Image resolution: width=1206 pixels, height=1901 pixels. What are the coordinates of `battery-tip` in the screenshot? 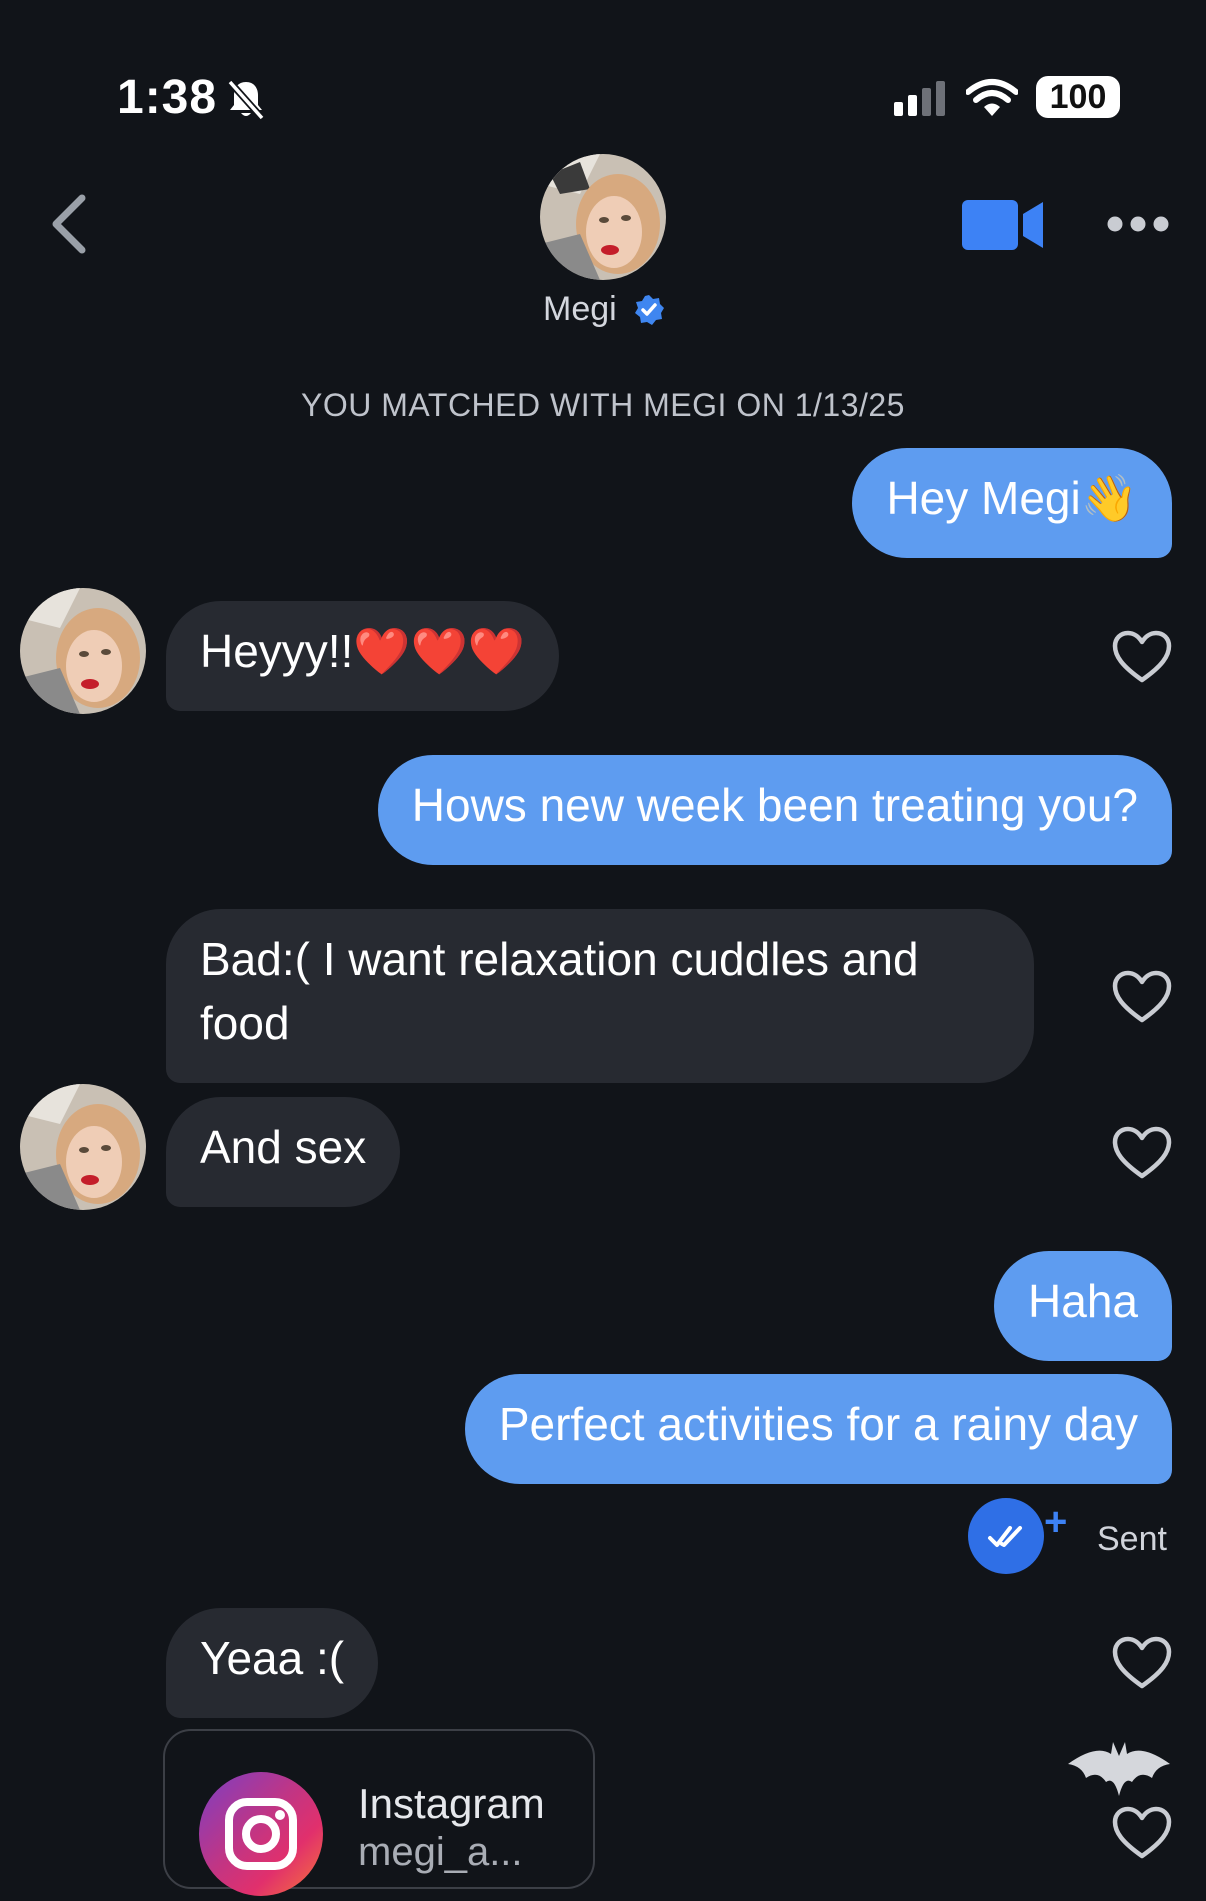 It's located at (1116, 96).